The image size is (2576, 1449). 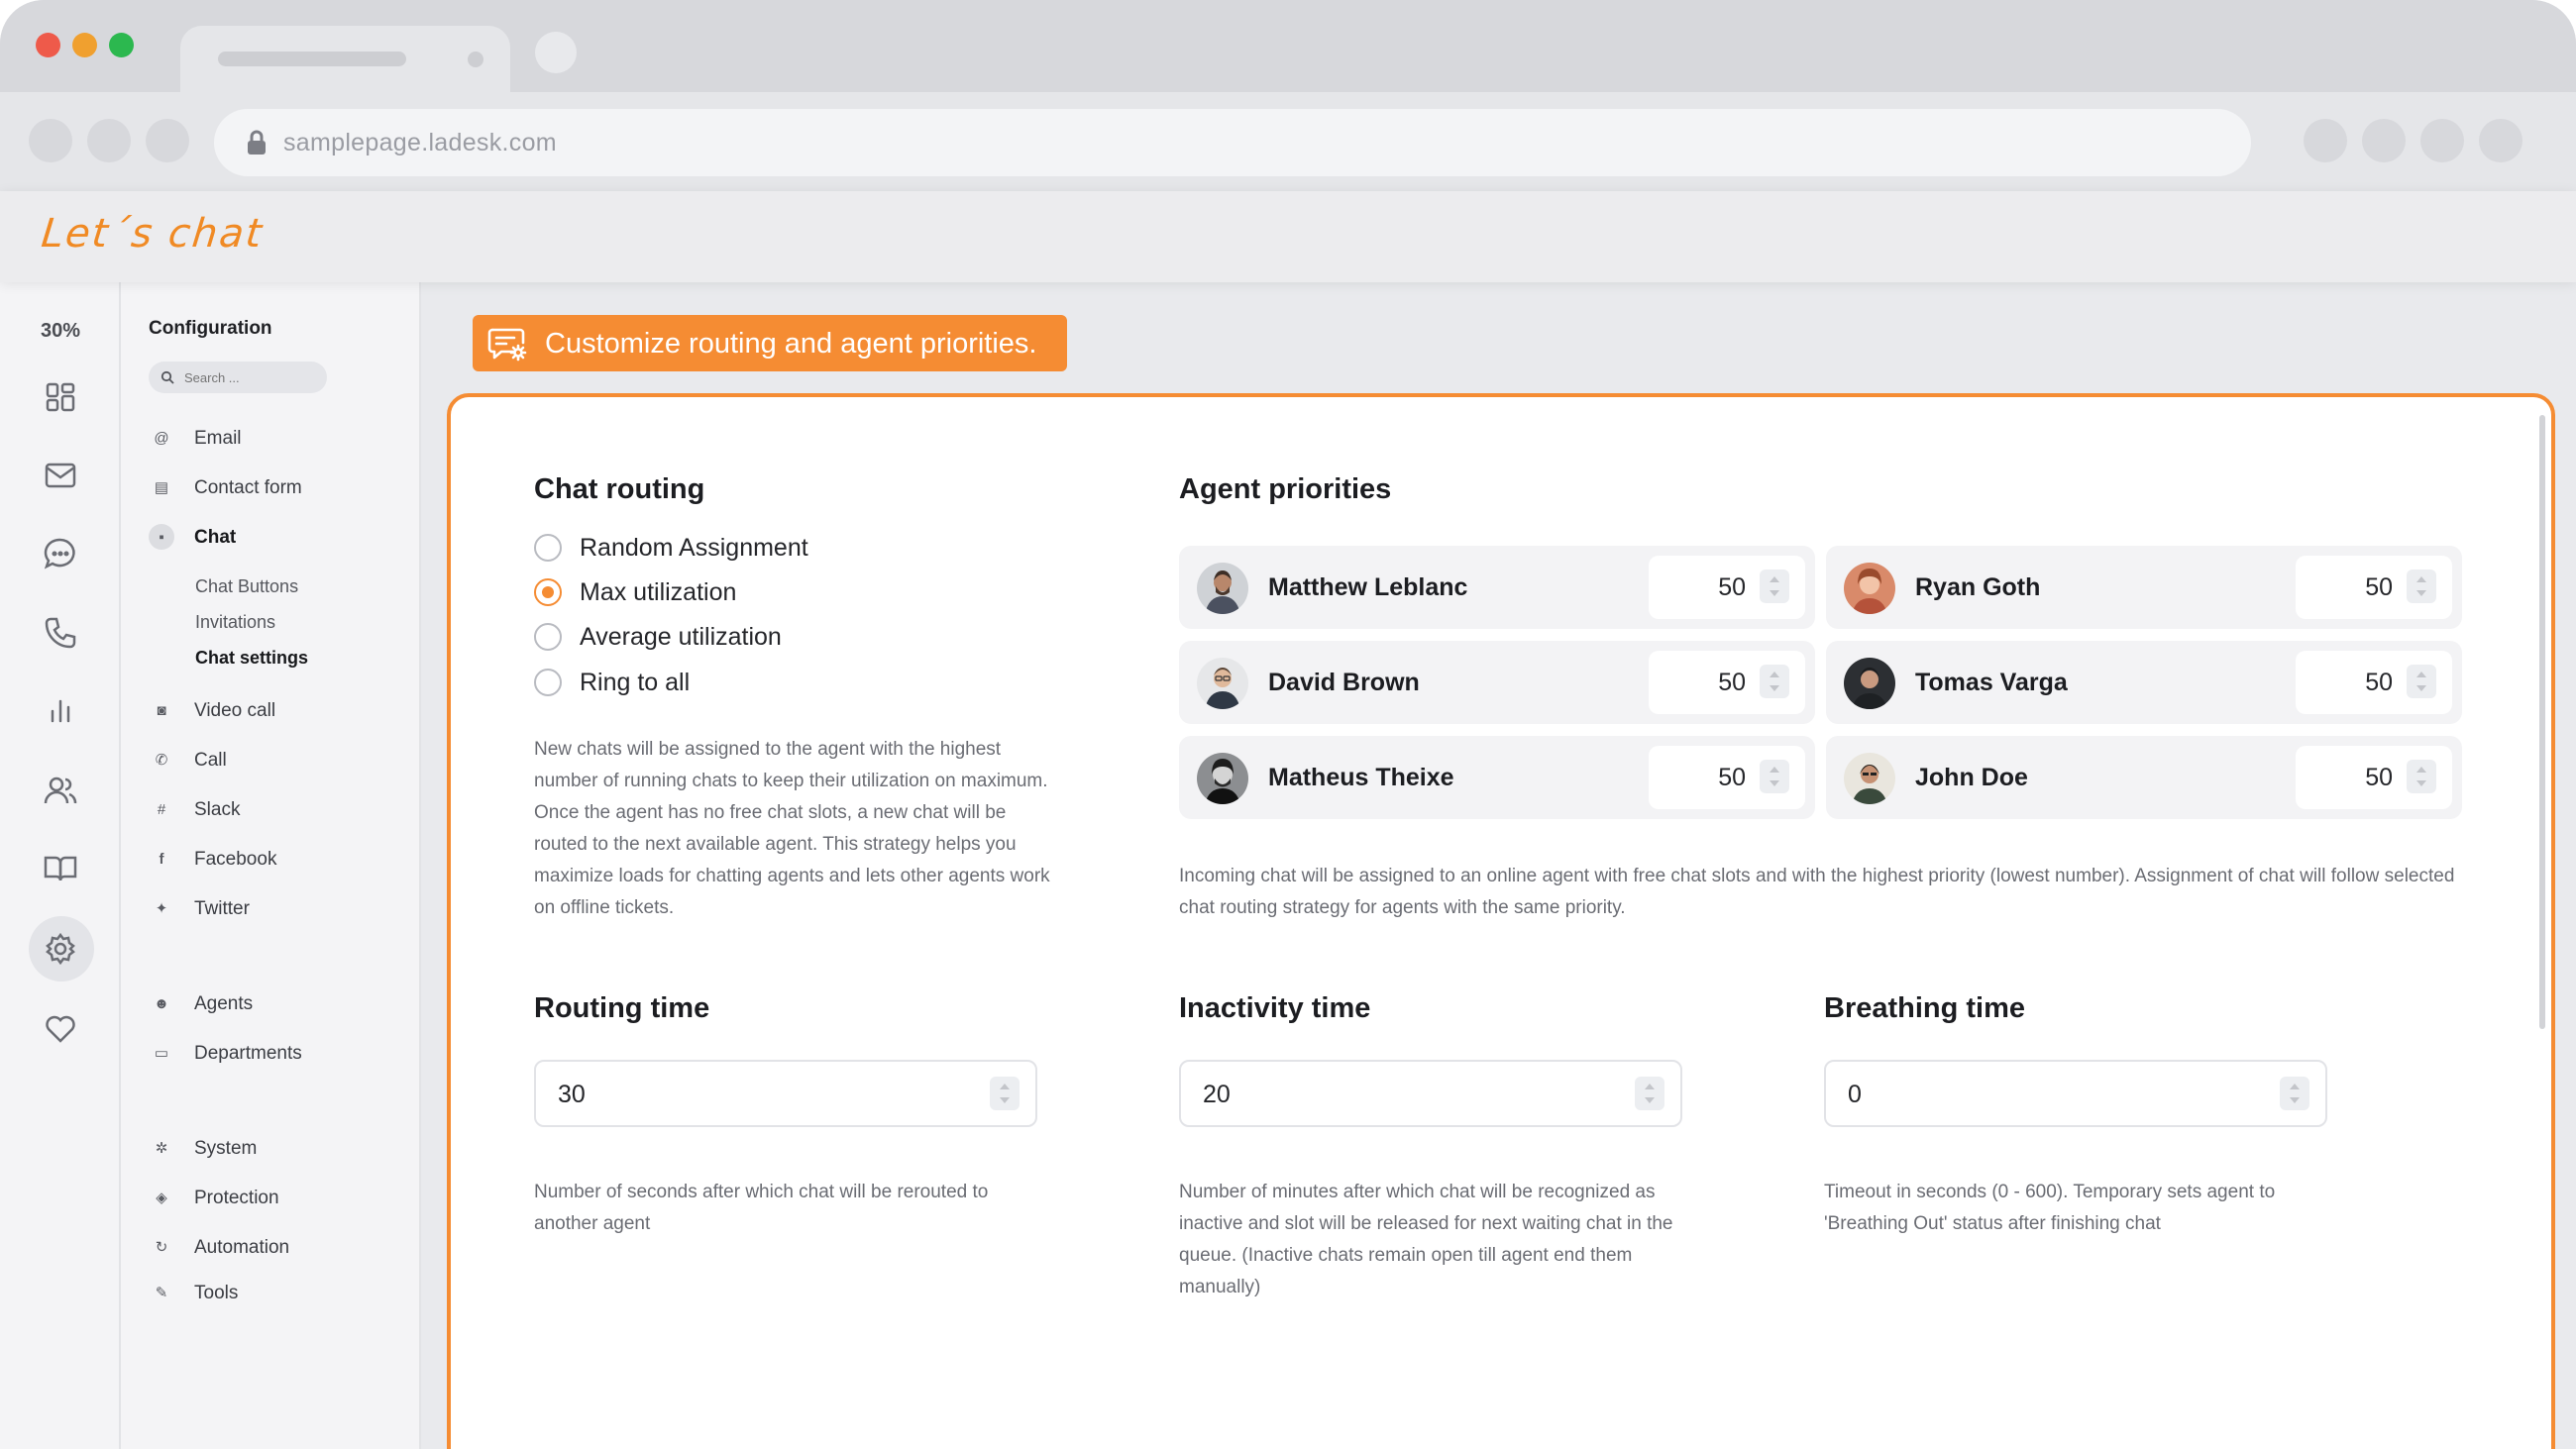 I want to click on inactivity-time-title: Inactivity time, so click(x=1275, y=1008).